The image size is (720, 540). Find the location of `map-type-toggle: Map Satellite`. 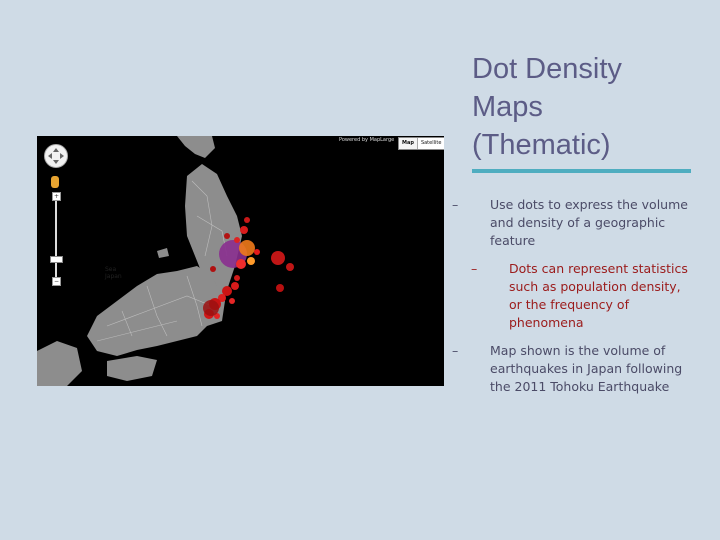

map-type-toggle: Map Satellite is located at coordinates (421, 143).